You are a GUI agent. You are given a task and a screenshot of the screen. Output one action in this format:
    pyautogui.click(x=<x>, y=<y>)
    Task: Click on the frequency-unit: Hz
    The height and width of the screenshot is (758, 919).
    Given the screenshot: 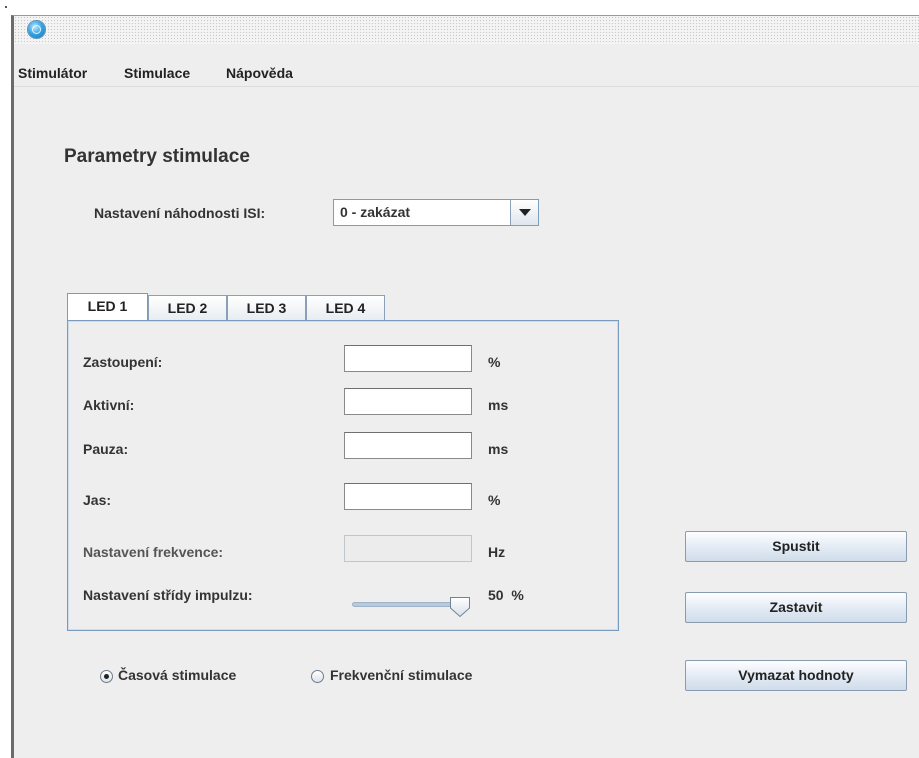 What is the action you would take?
    pyautogui.click(x=497, y=552)
    